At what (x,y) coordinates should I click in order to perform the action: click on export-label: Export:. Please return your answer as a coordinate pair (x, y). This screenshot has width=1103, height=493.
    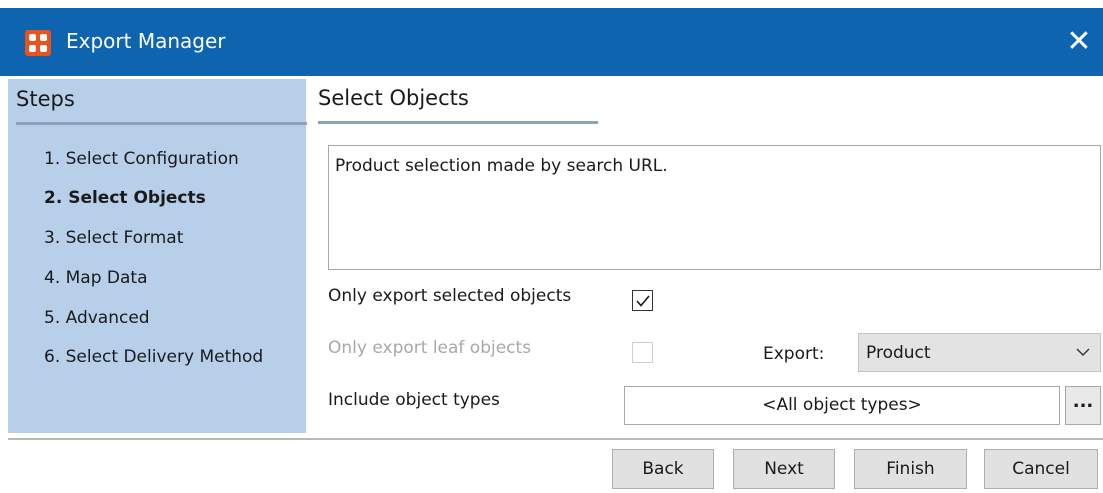
    Looking at the image, I should click on (794, 354).